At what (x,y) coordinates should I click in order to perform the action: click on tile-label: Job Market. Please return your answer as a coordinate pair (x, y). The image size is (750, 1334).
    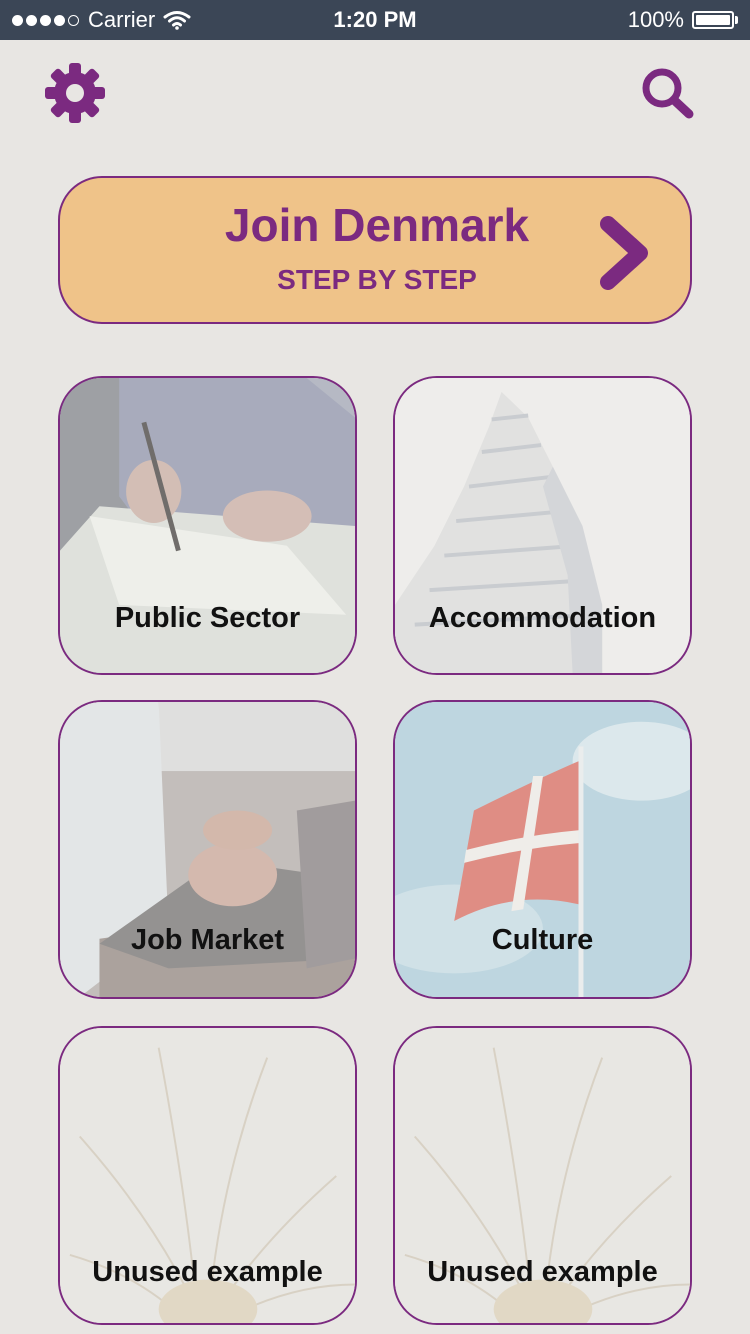
    Looking at the image, I should click on (207, 940).